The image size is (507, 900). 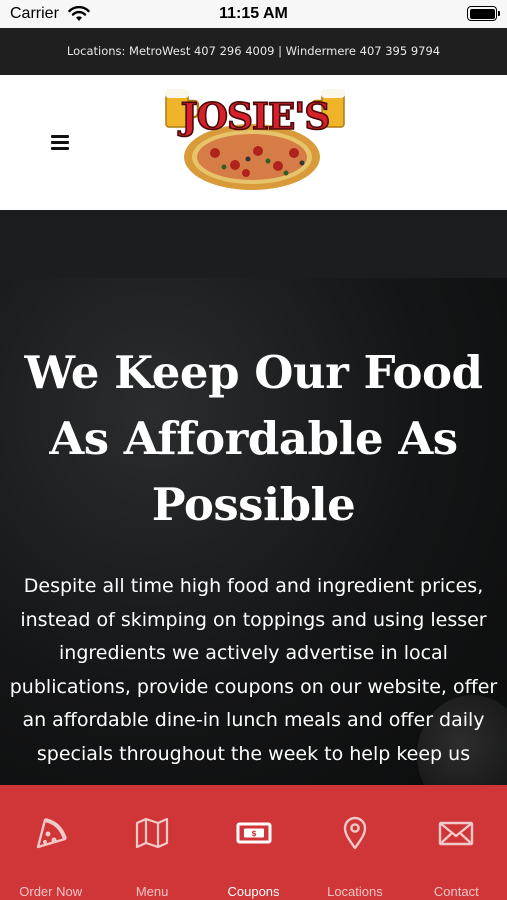 What do you see at coordinates (456, 833) in the screenshot?
I see `envelope-icon` at bounding box center [456, 833].